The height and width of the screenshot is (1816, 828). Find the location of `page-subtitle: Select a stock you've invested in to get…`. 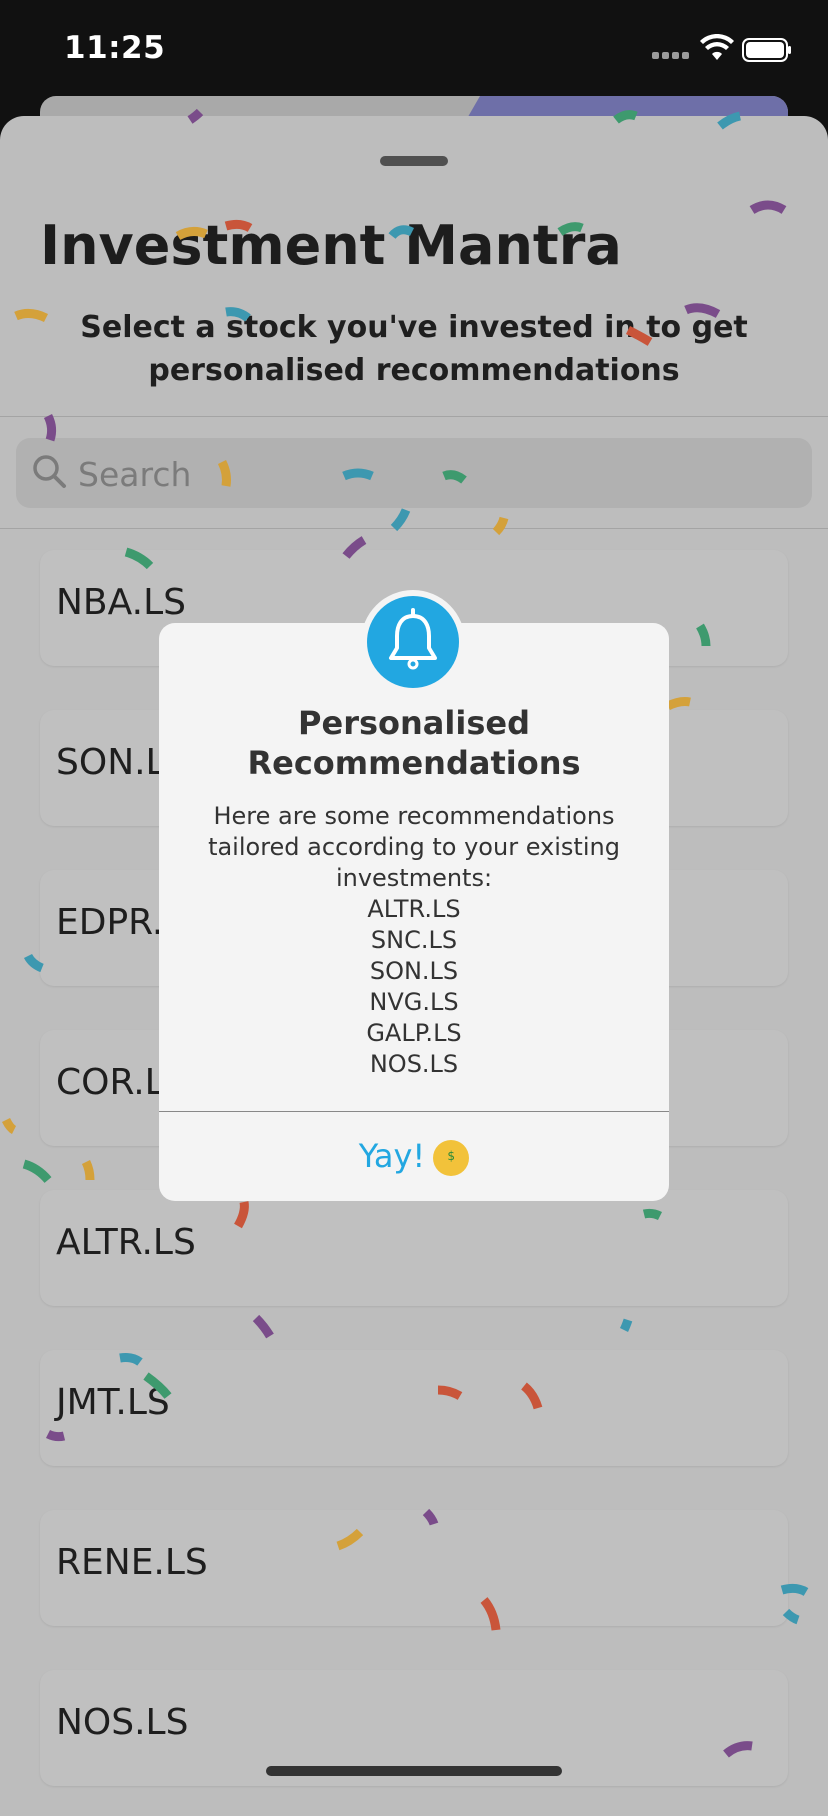

page-subtitle: Select a stock you've invested in to get… is located at coordinates (414, 349).